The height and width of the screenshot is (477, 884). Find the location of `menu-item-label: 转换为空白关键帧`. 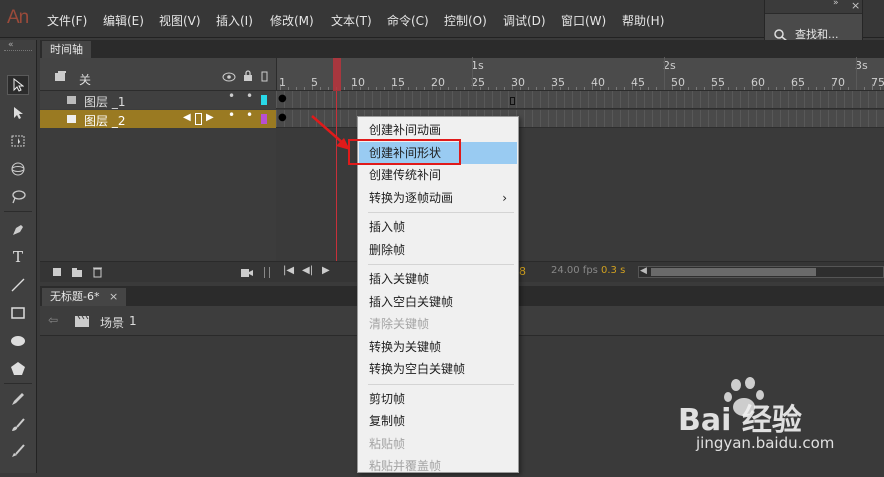

menu-item-label: 转换为空白关键帧 is located at coordinates (417, 369).